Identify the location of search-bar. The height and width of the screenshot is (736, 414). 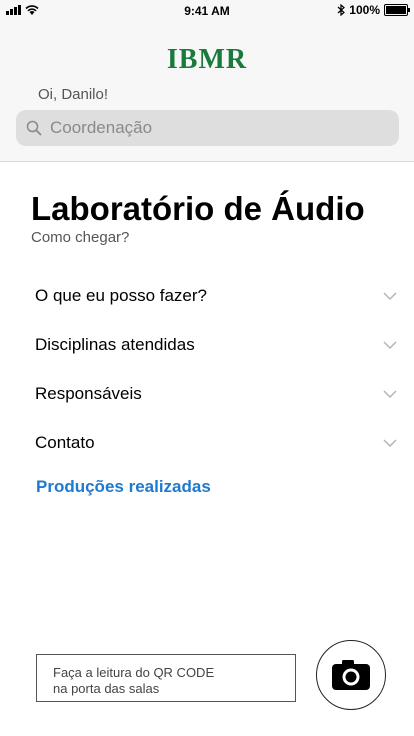
(207, 128).